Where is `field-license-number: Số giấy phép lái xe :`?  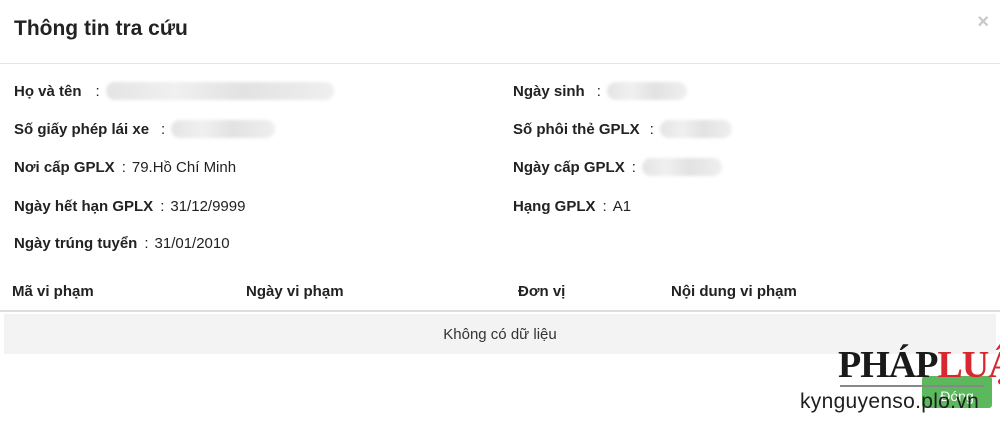
field-license-number: Số giấy phép lái xe : is located at coordinates (145, 129).